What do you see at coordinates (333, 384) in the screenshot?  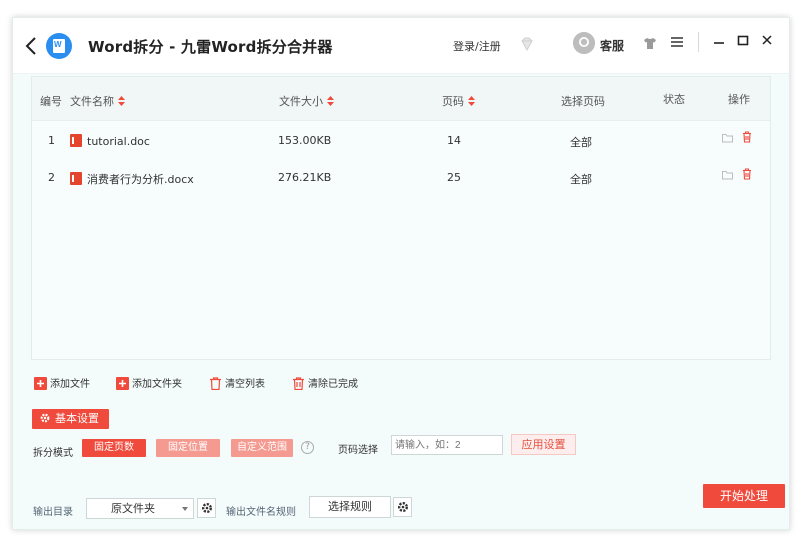 I see `clear-completed-label: 清除已完成` at bounding box center [333, 384].